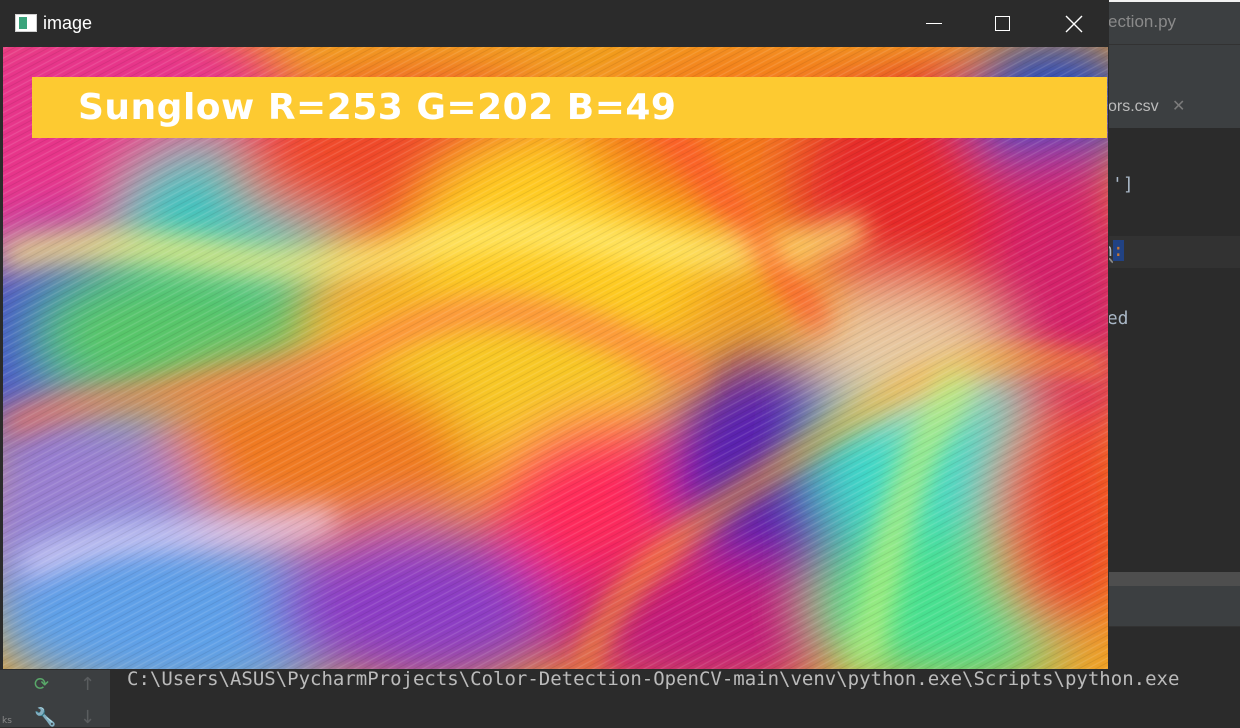  I want to click on close-icon, so click(1074, 23).